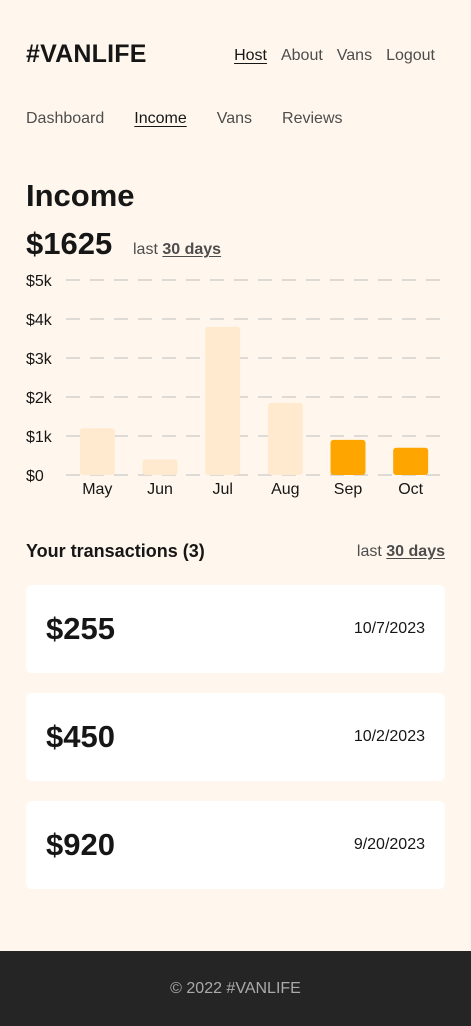 The height and width of the screenshot is (1026, 471). What do you see at coordinates (39, 359) in the screenshot?
I see `y-tick-label: $3k` at bounding box center [39, 359].